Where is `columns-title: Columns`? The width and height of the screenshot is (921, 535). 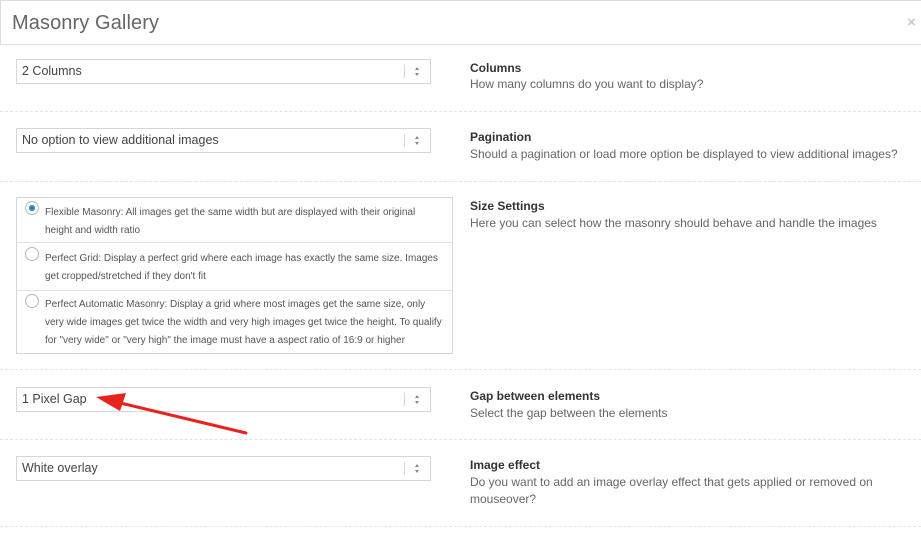
columns-title: Columns is located at coordinates (496, 68).